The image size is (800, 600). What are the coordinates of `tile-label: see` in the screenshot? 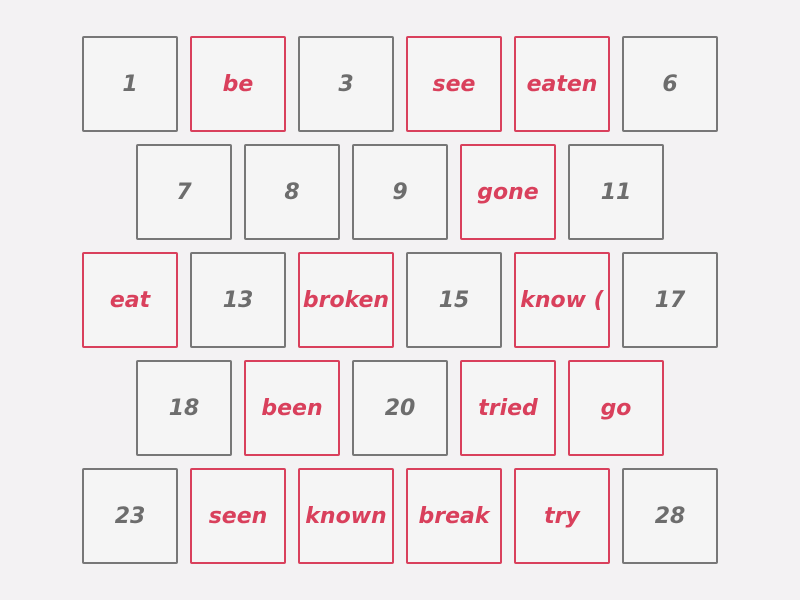 It's located at (454, 84).